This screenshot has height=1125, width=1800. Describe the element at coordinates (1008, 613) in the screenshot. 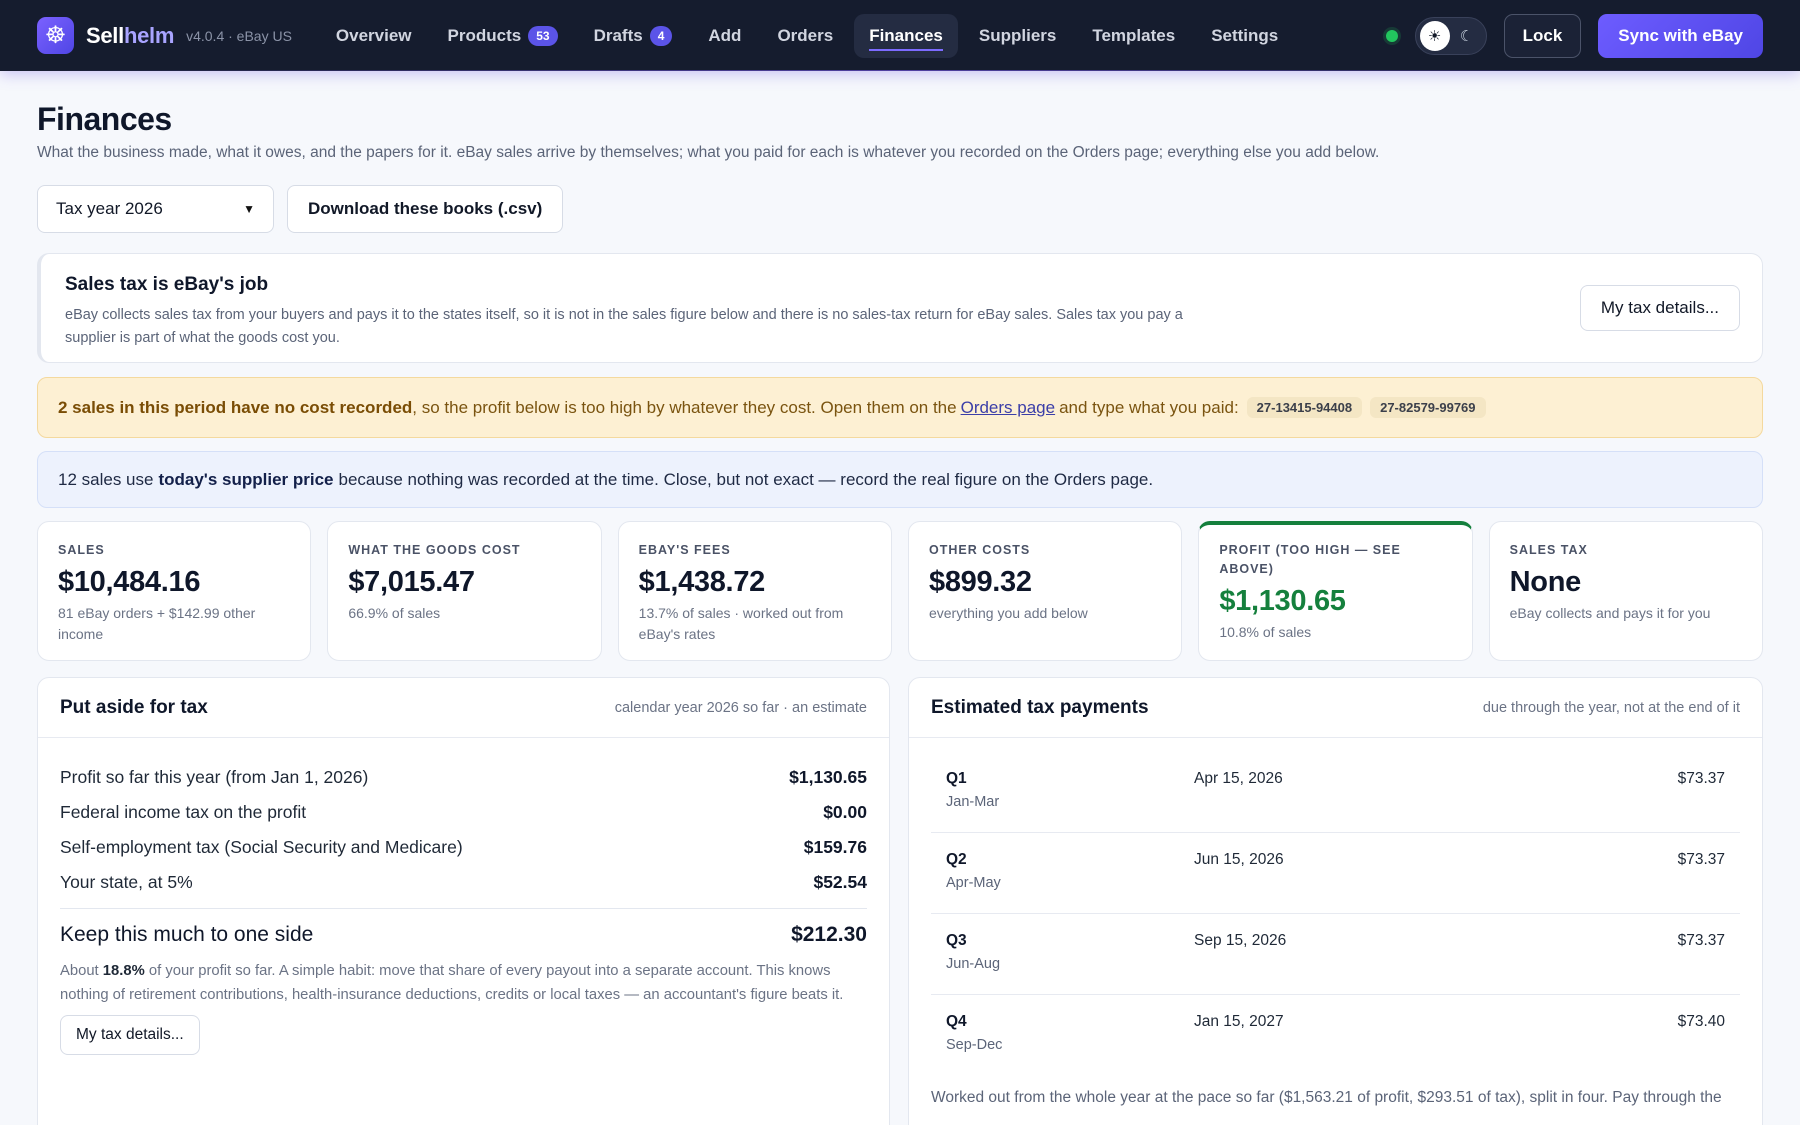

I see `stat-sub: everything you add below` at that location.